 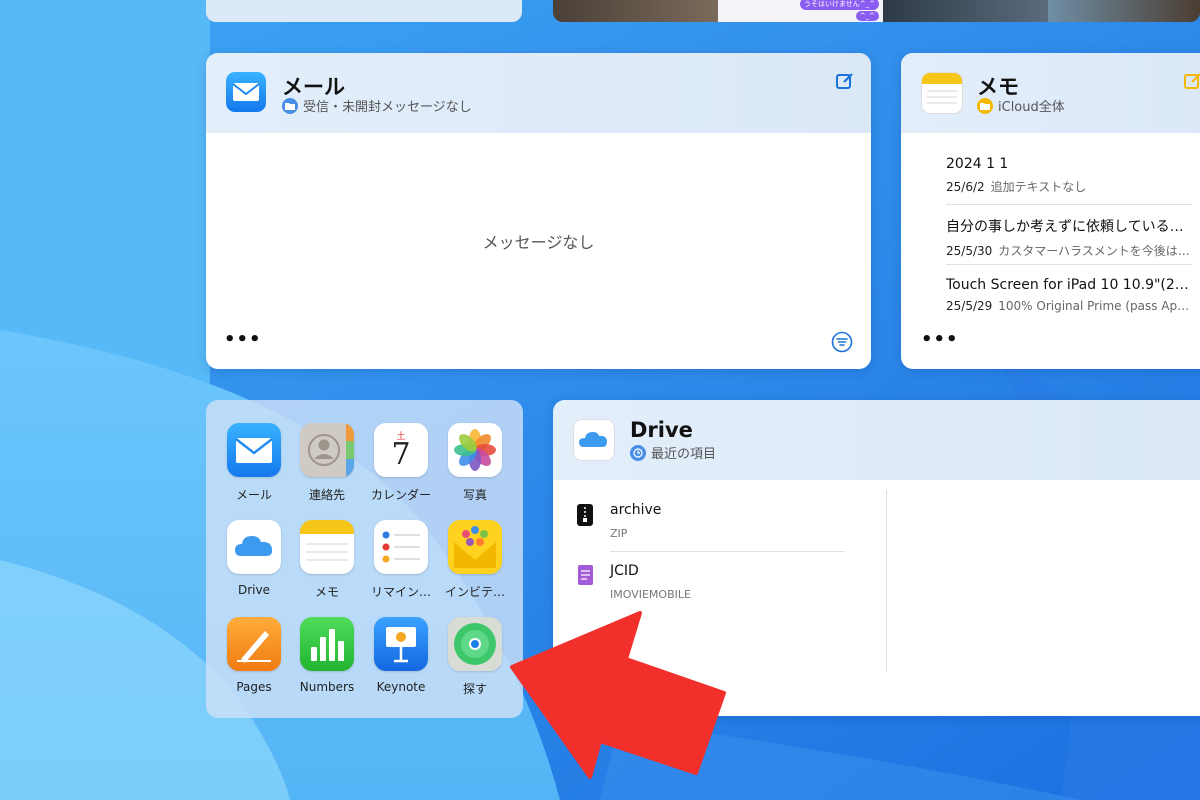 I want to click on app-tile-numbers: Numbers, so click(x=327, y=655).